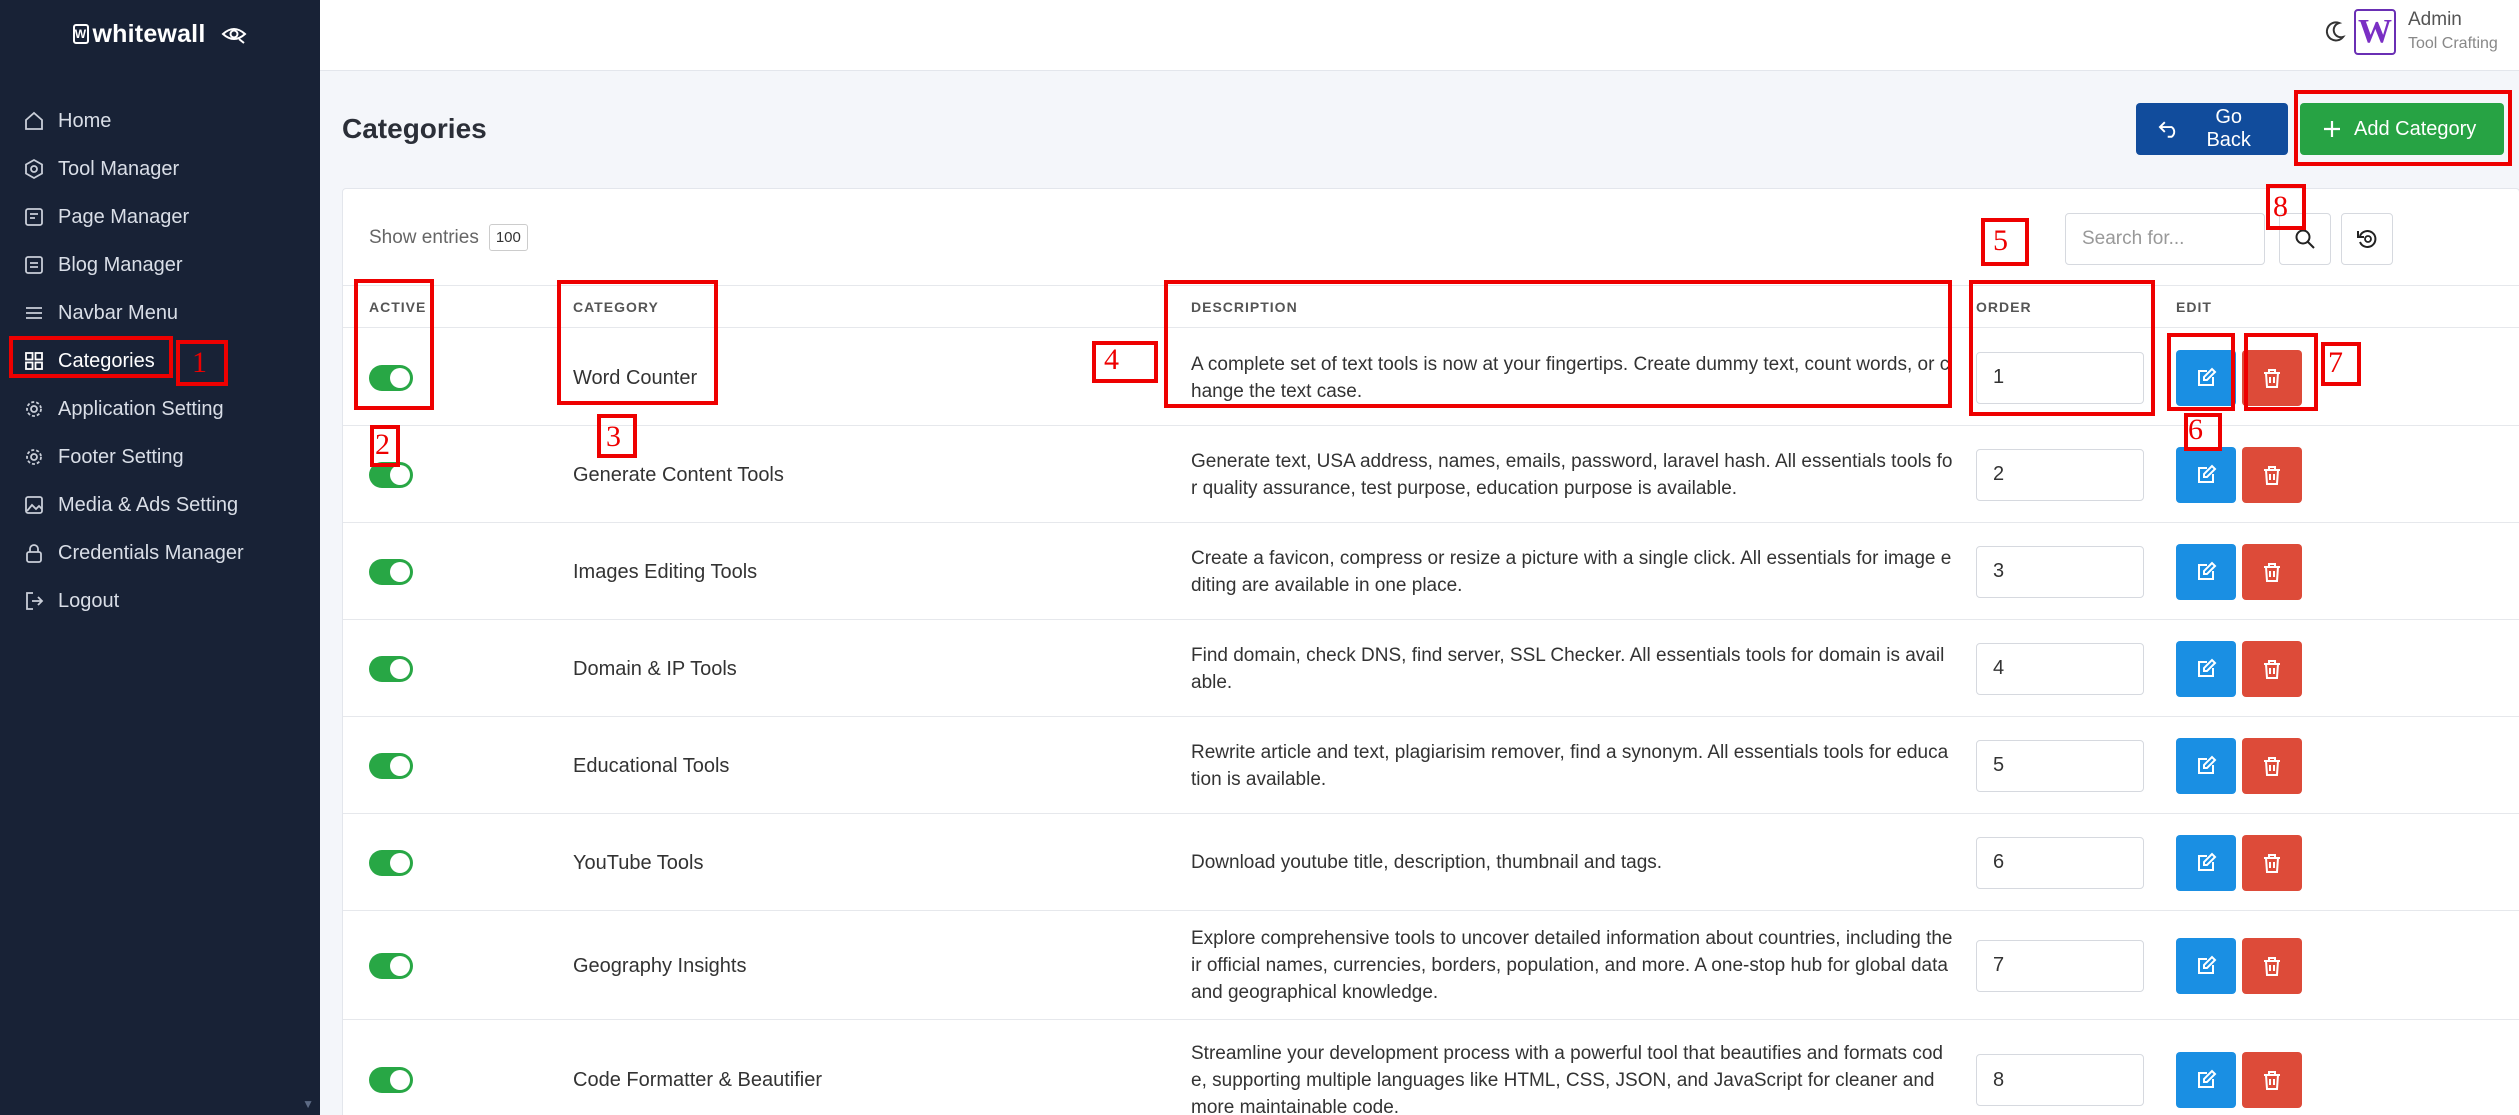  What do you see at coordinates (655, 668) in the screenshot?
I see `category-name: Domain & IP Tools` at bounding box center [655, 668].